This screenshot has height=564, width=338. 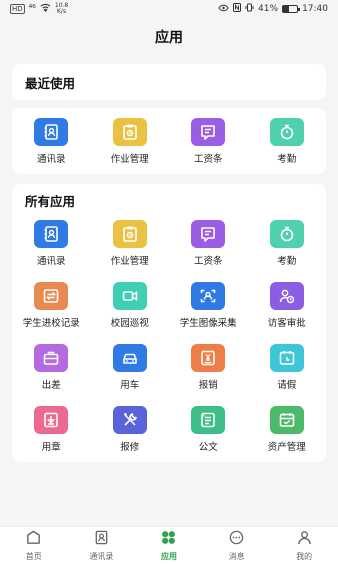 I want to click on tab-profile: 我的, so click(x=304, y=545).